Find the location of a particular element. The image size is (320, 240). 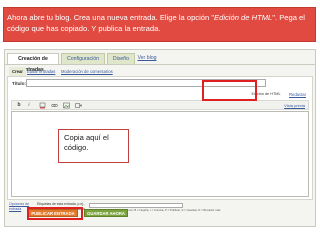

publish-highlight-box is located at coordinates (55, 213).